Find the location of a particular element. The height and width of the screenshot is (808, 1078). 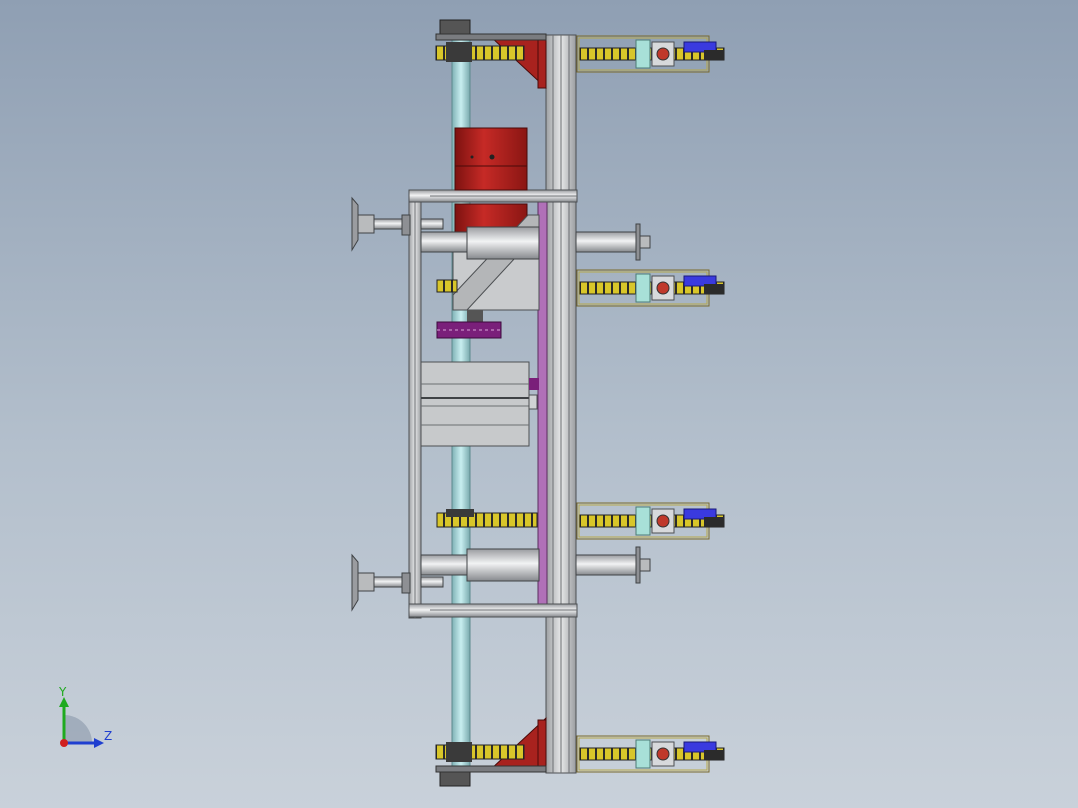

upper-crossbar is located at coordinates (493, 196).